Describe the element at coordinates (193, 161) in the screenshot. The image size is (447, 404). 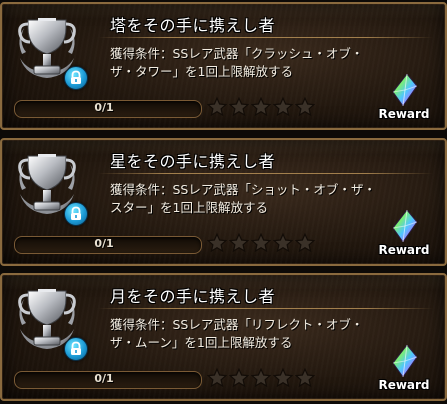
I see `trophy-title: 星をその手に携えし者` at that location.